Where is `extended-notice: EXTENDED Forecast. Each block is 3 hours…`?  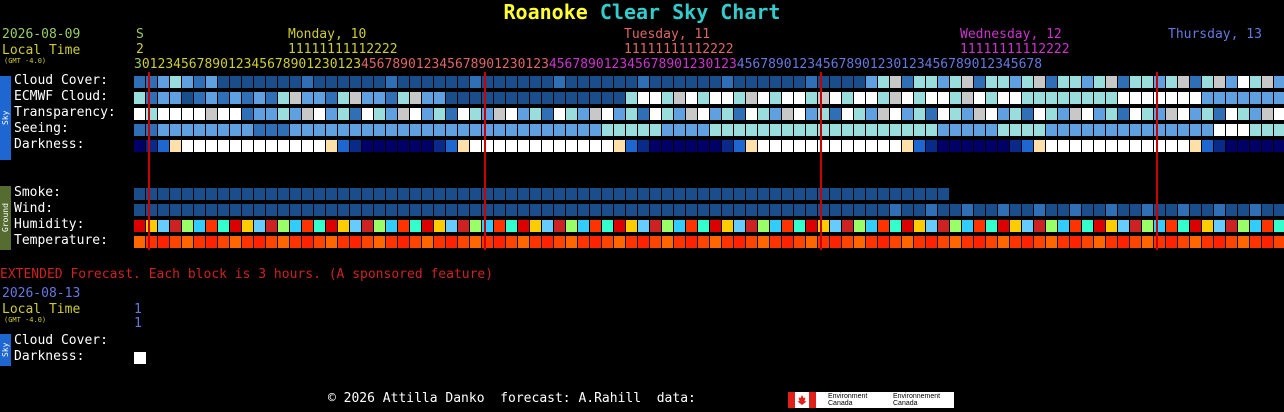 extended-notice: EXTENDED Forecast. Each block is 3 hours… is located at coordinates (247, 274).